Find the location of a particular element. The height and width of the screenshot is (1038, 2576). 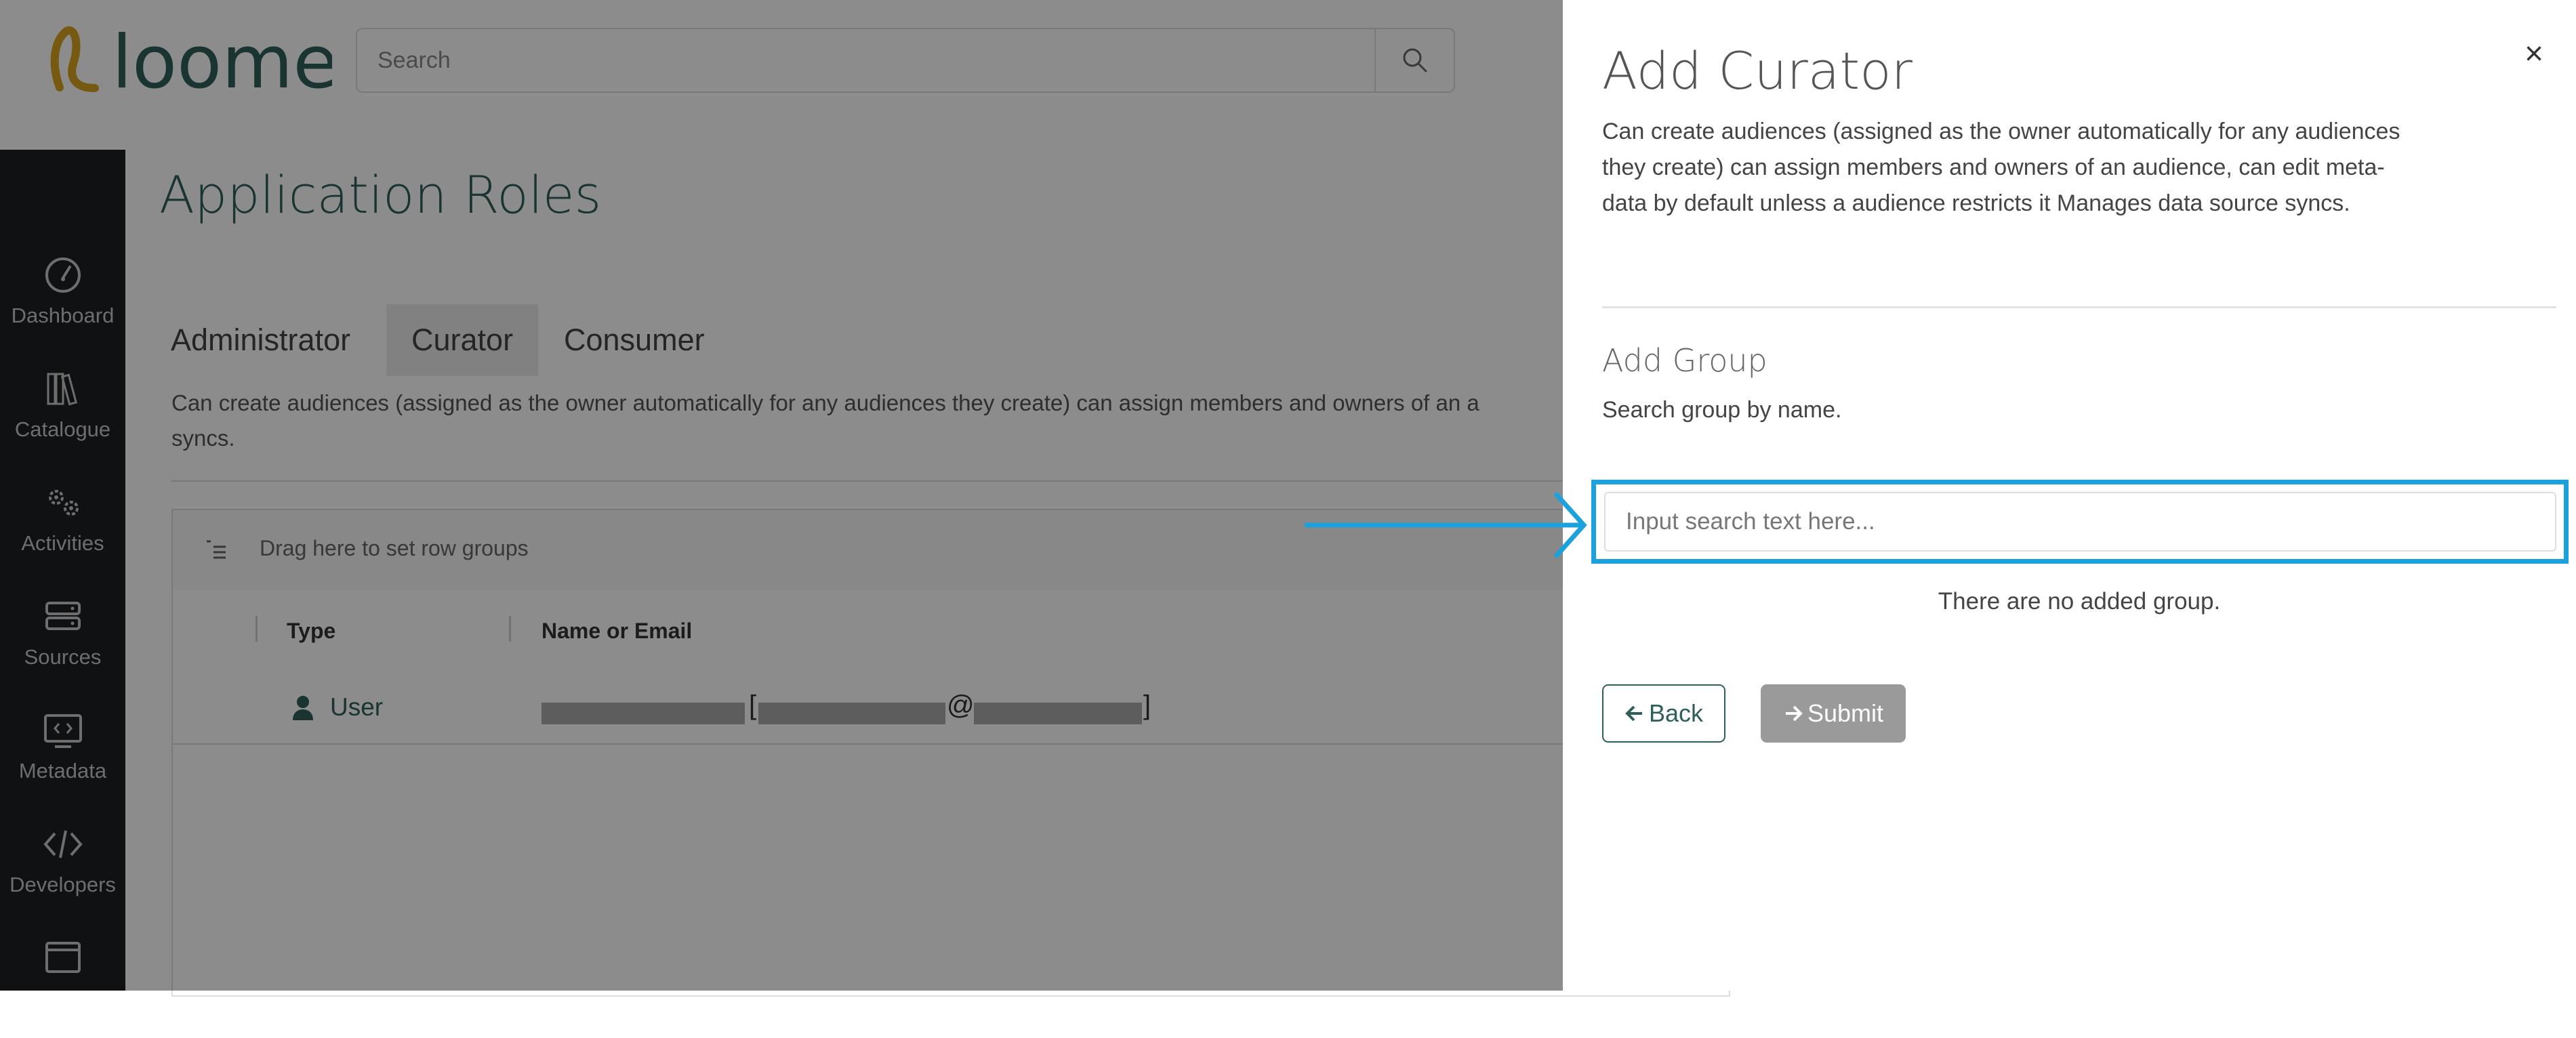

drawer-title: Add Curator is located at coordinates (1758, 71).